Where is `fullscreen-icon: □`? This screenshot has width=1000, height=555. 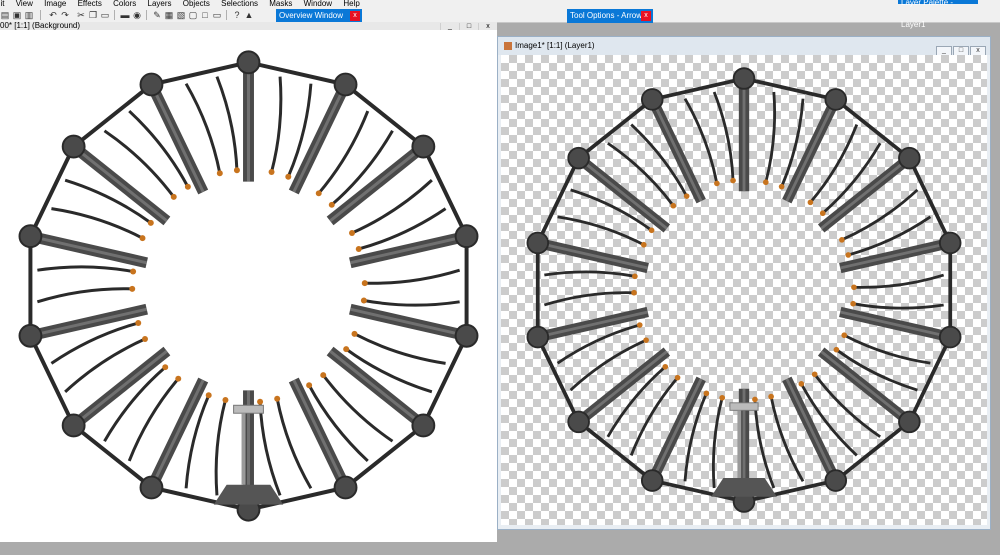
fullscreen-icon: □ is located at coordinates (205, 15).